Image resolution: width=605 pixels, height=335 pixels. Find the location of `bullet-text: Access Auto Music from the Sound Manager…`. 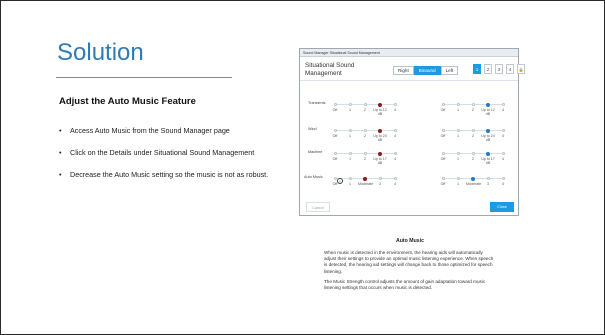

bullet-text: Access Auto Music from the Sound Manager… is located at coordinates (150, 130).